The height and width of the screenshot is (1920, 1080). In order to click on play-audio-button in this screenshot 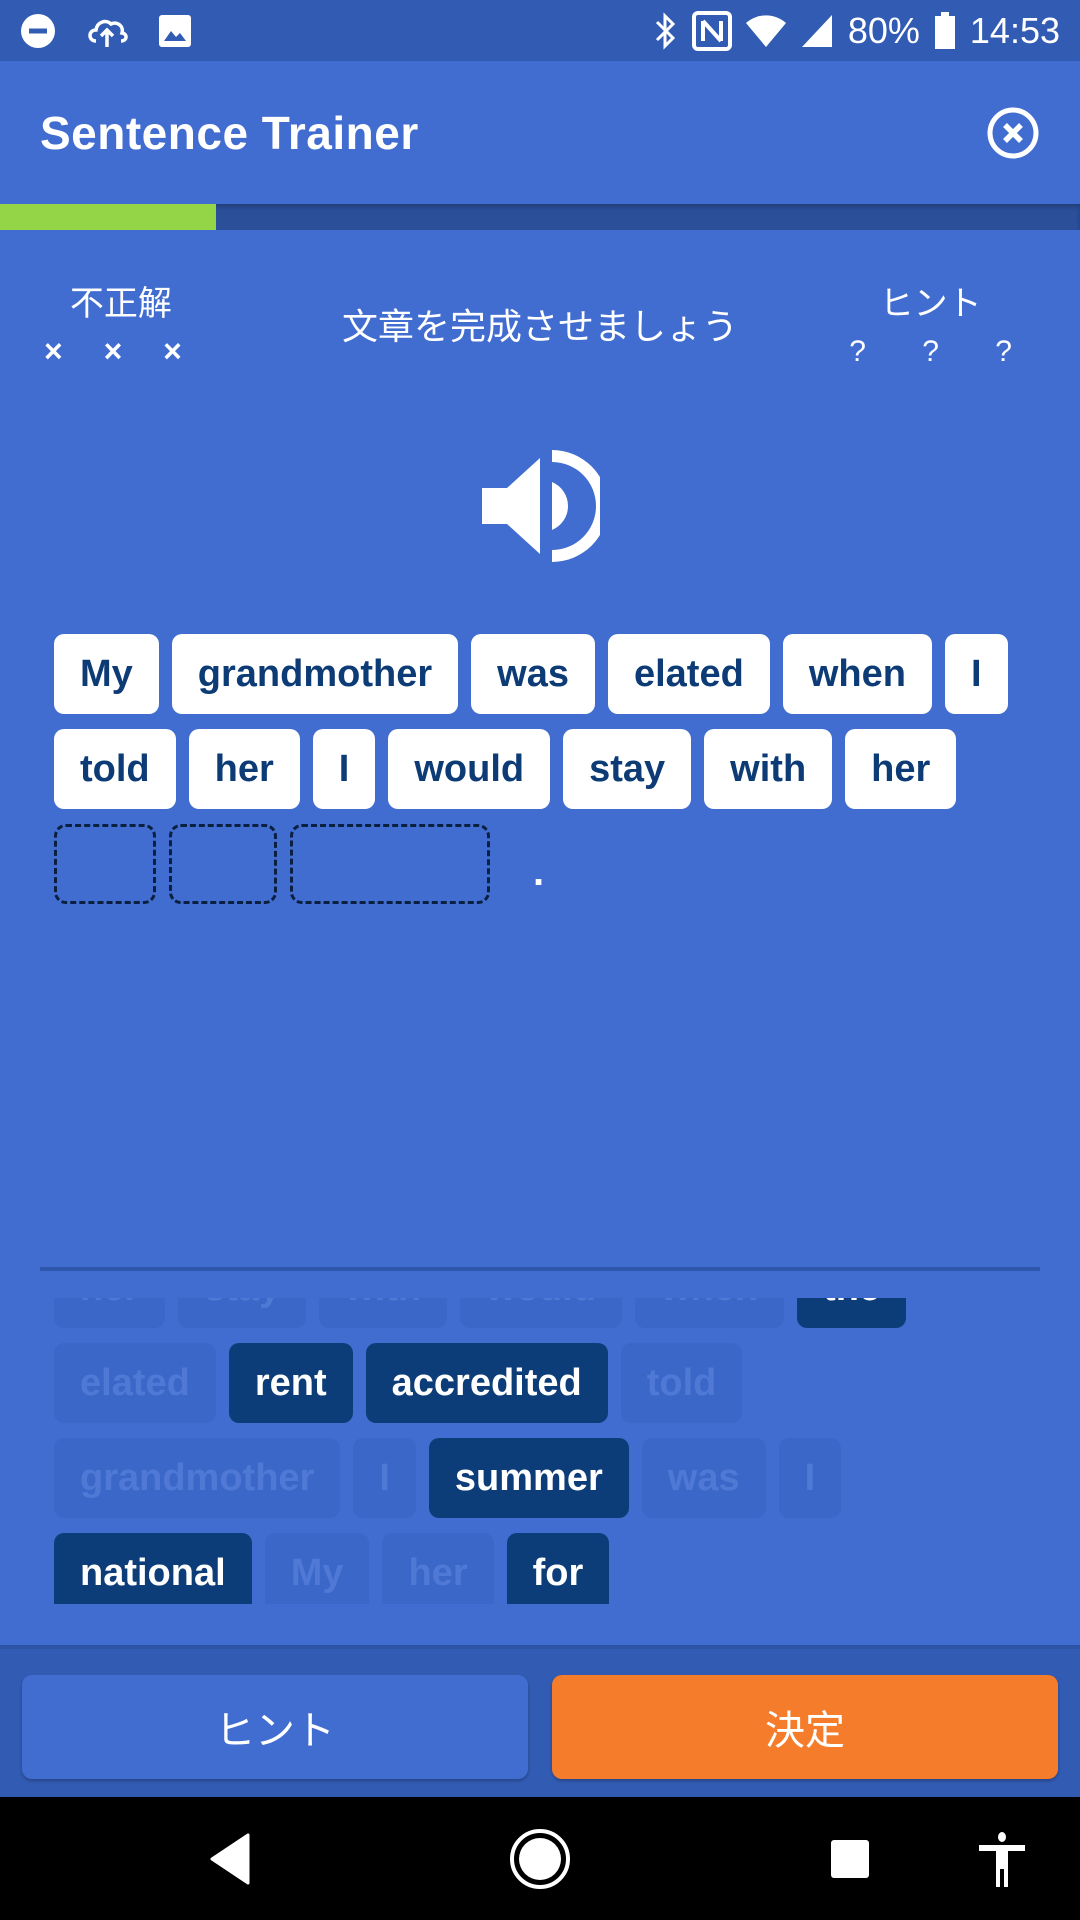, I will do `click(544, 506)`.